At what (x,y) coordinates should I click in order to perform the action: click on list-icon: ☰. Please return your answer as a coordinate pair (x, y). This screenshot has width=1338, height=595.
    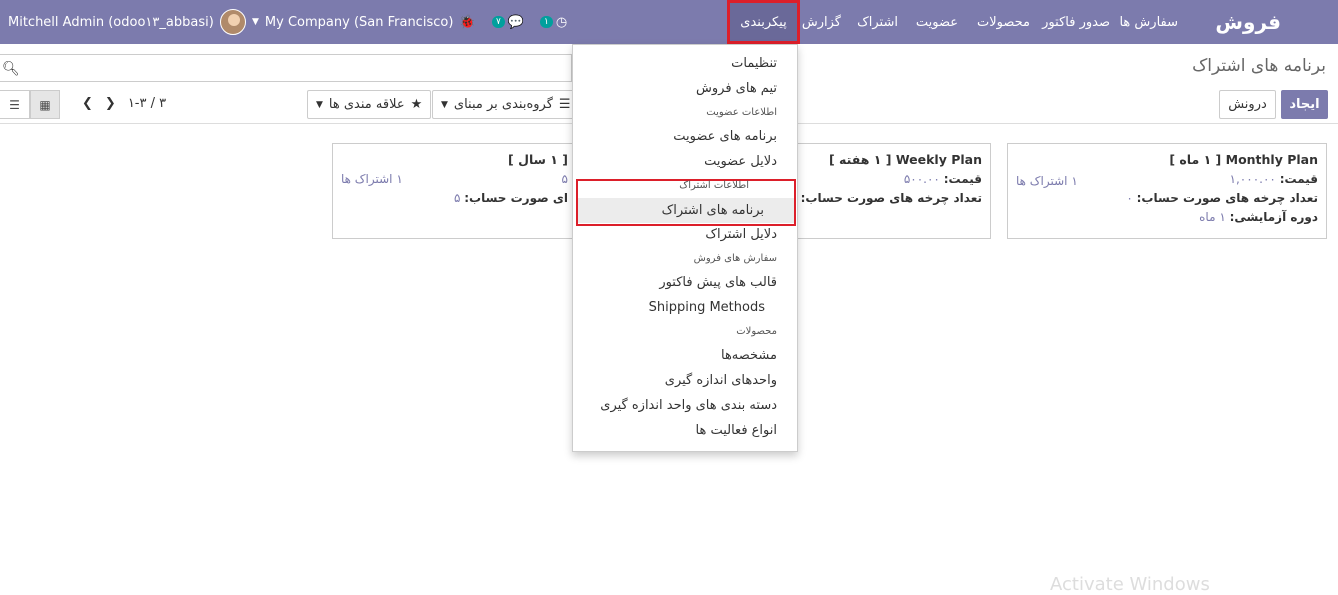
    Looking at the image, I should click on (564, 104).